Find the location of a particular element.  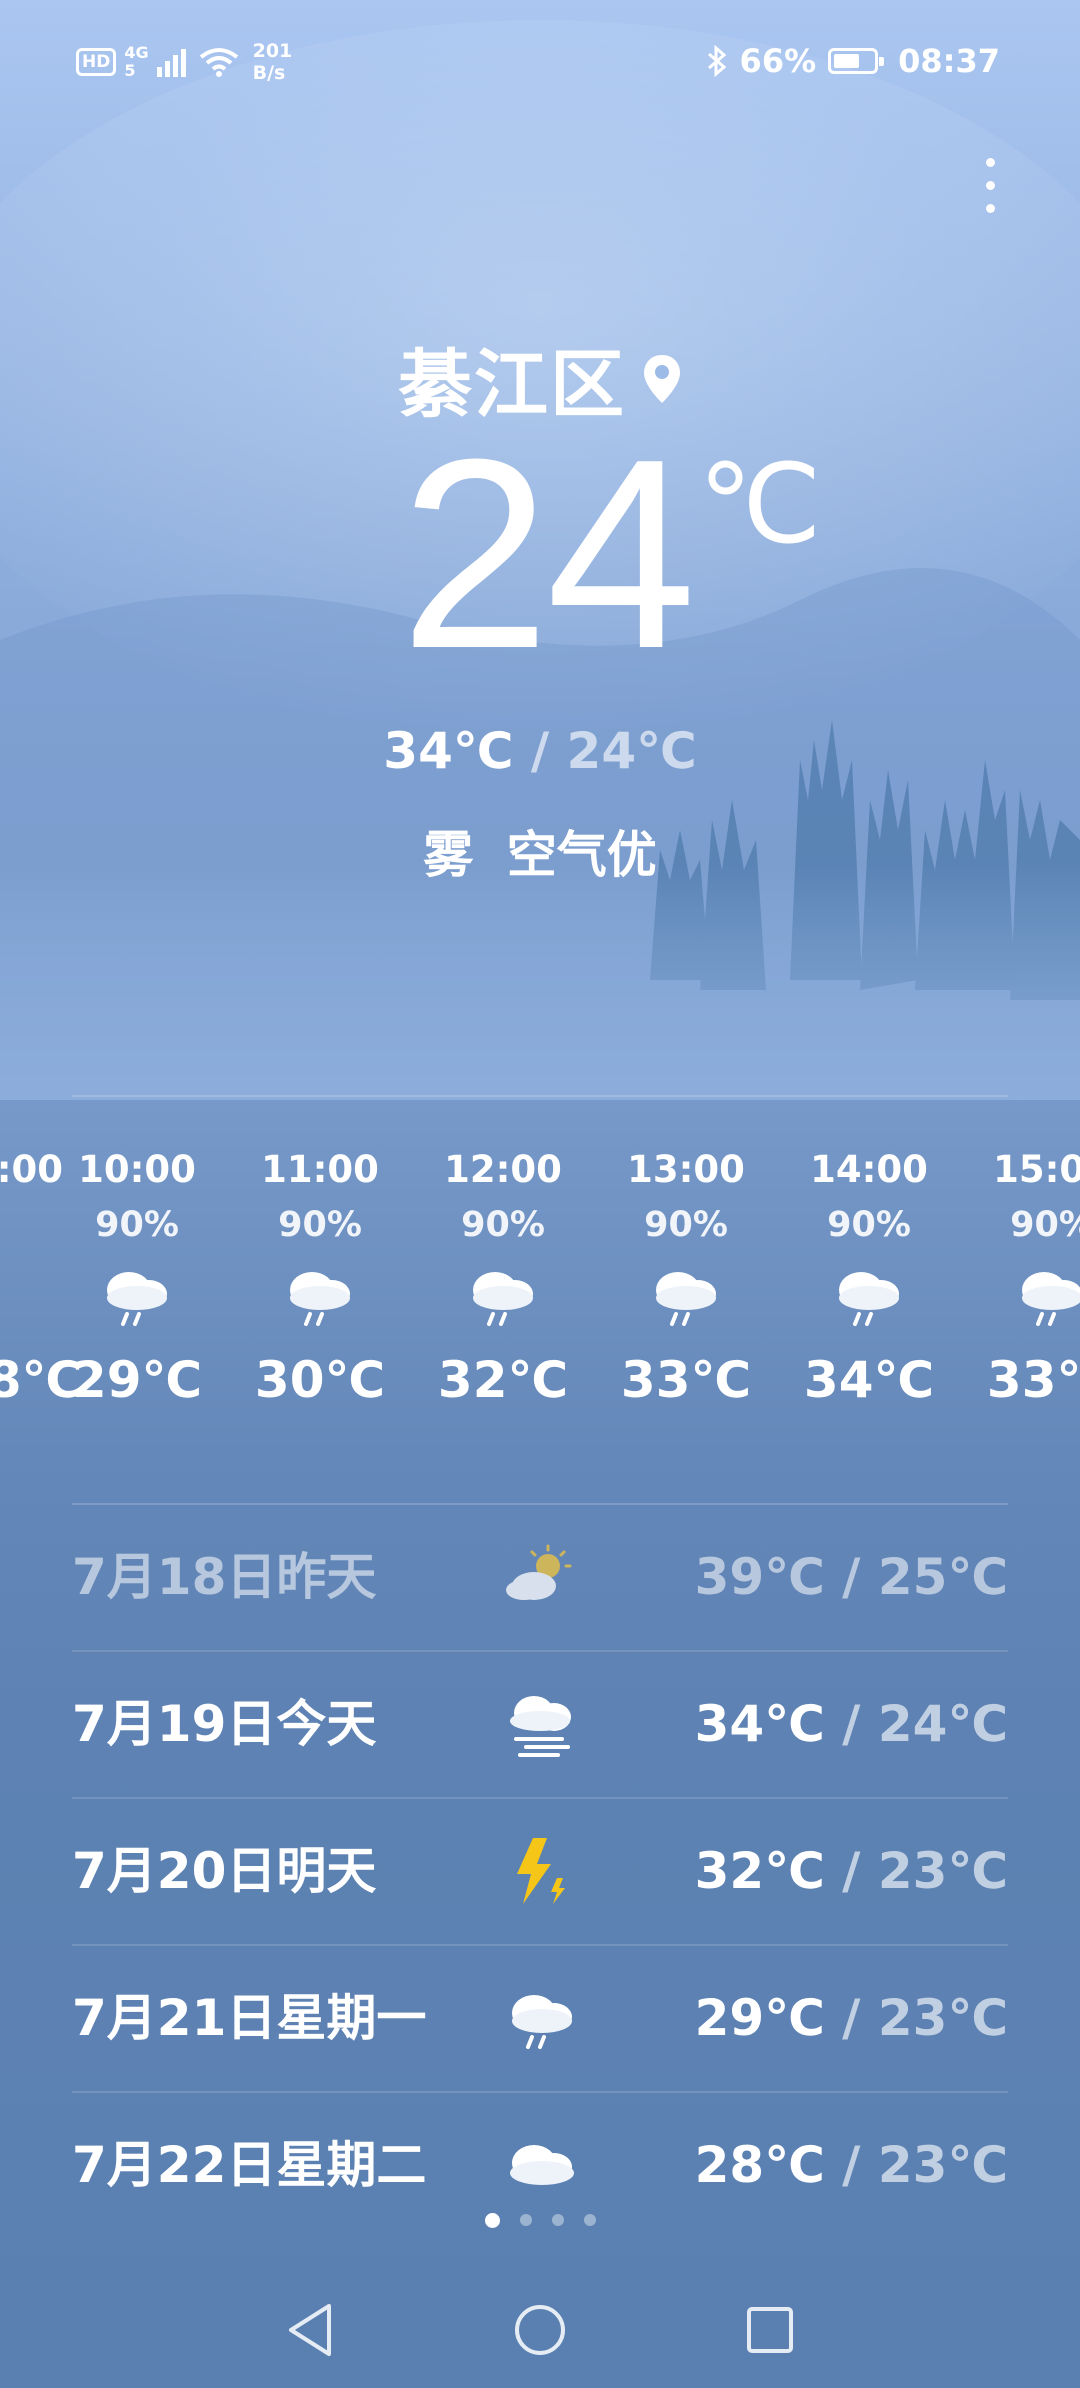

page-indicator is located at coordinates (540, 2220).